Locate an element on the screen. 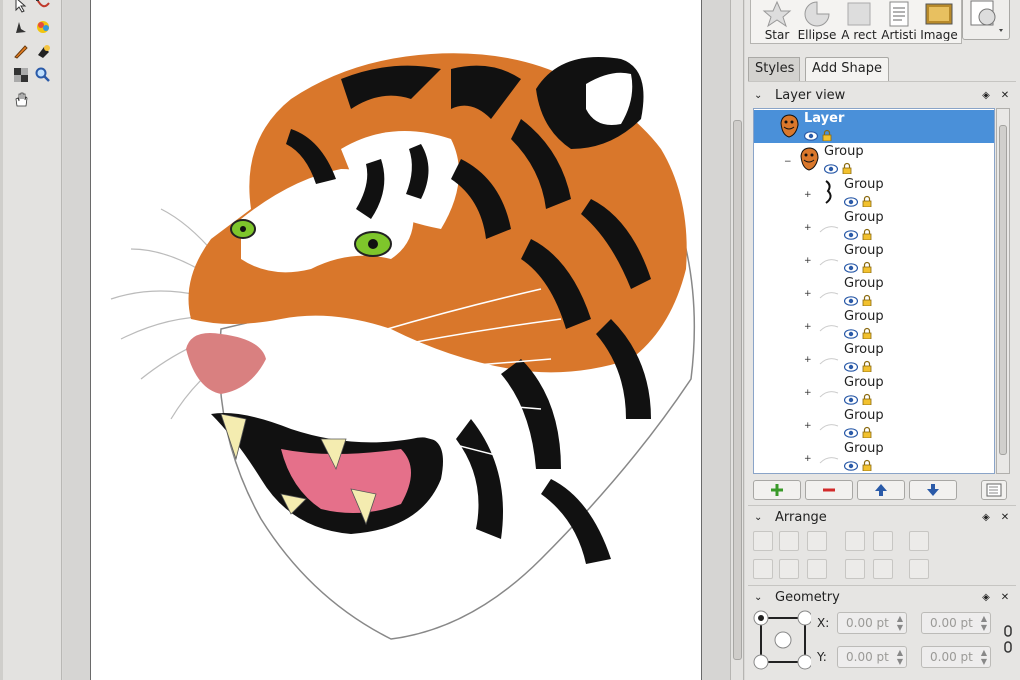  calligraphy-tool-icon is located at coordinates (21, 27).